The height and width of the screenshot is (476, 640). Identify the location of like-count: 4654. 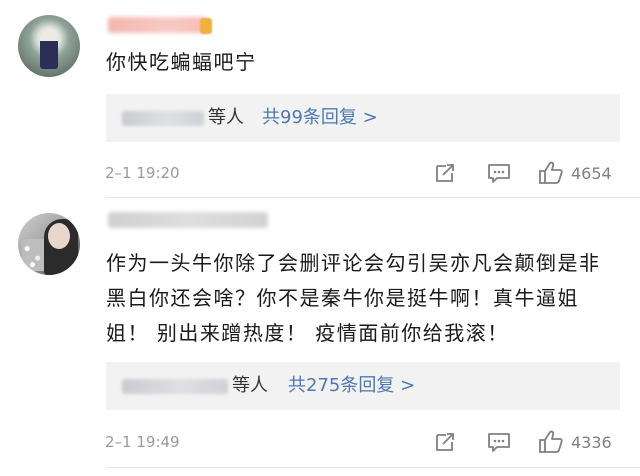
(591, 173).